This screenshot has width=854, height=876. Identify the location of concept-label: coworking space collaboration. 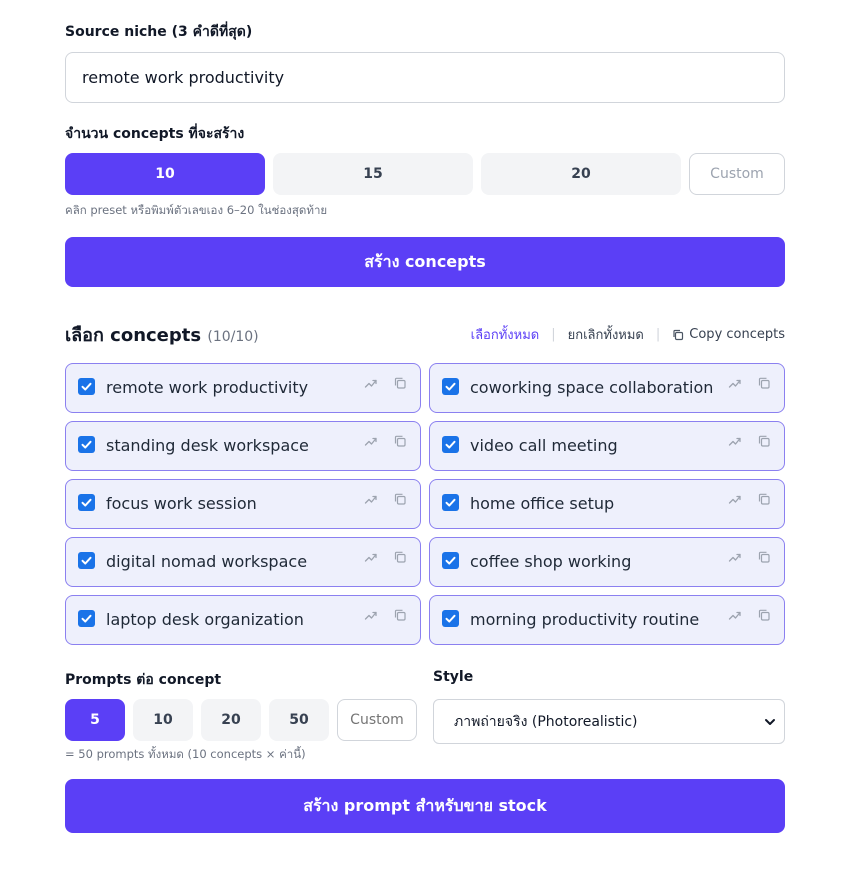
(592, 387).